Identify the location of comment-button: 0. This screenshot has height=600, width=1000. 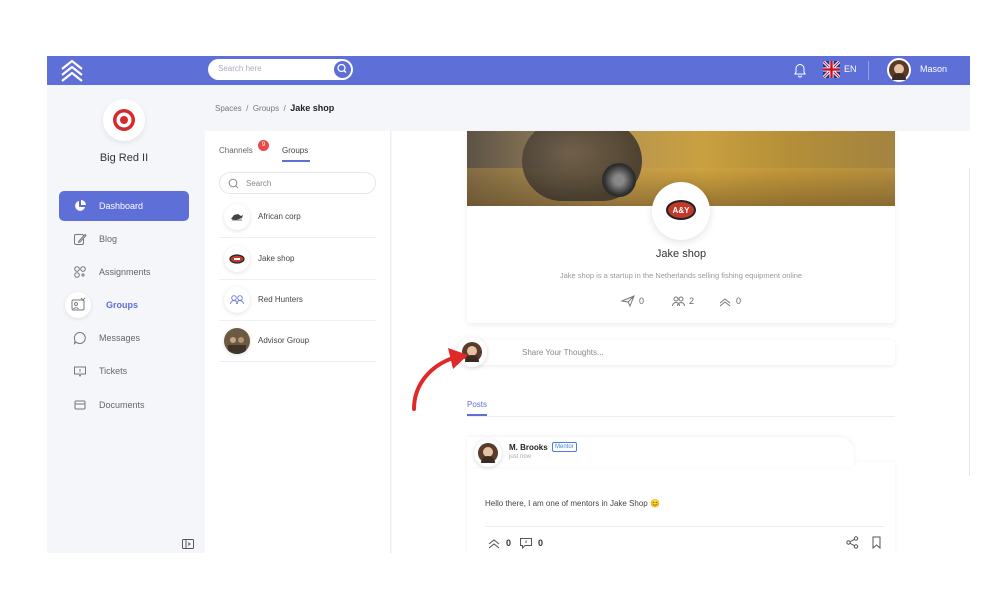
(531, 544).